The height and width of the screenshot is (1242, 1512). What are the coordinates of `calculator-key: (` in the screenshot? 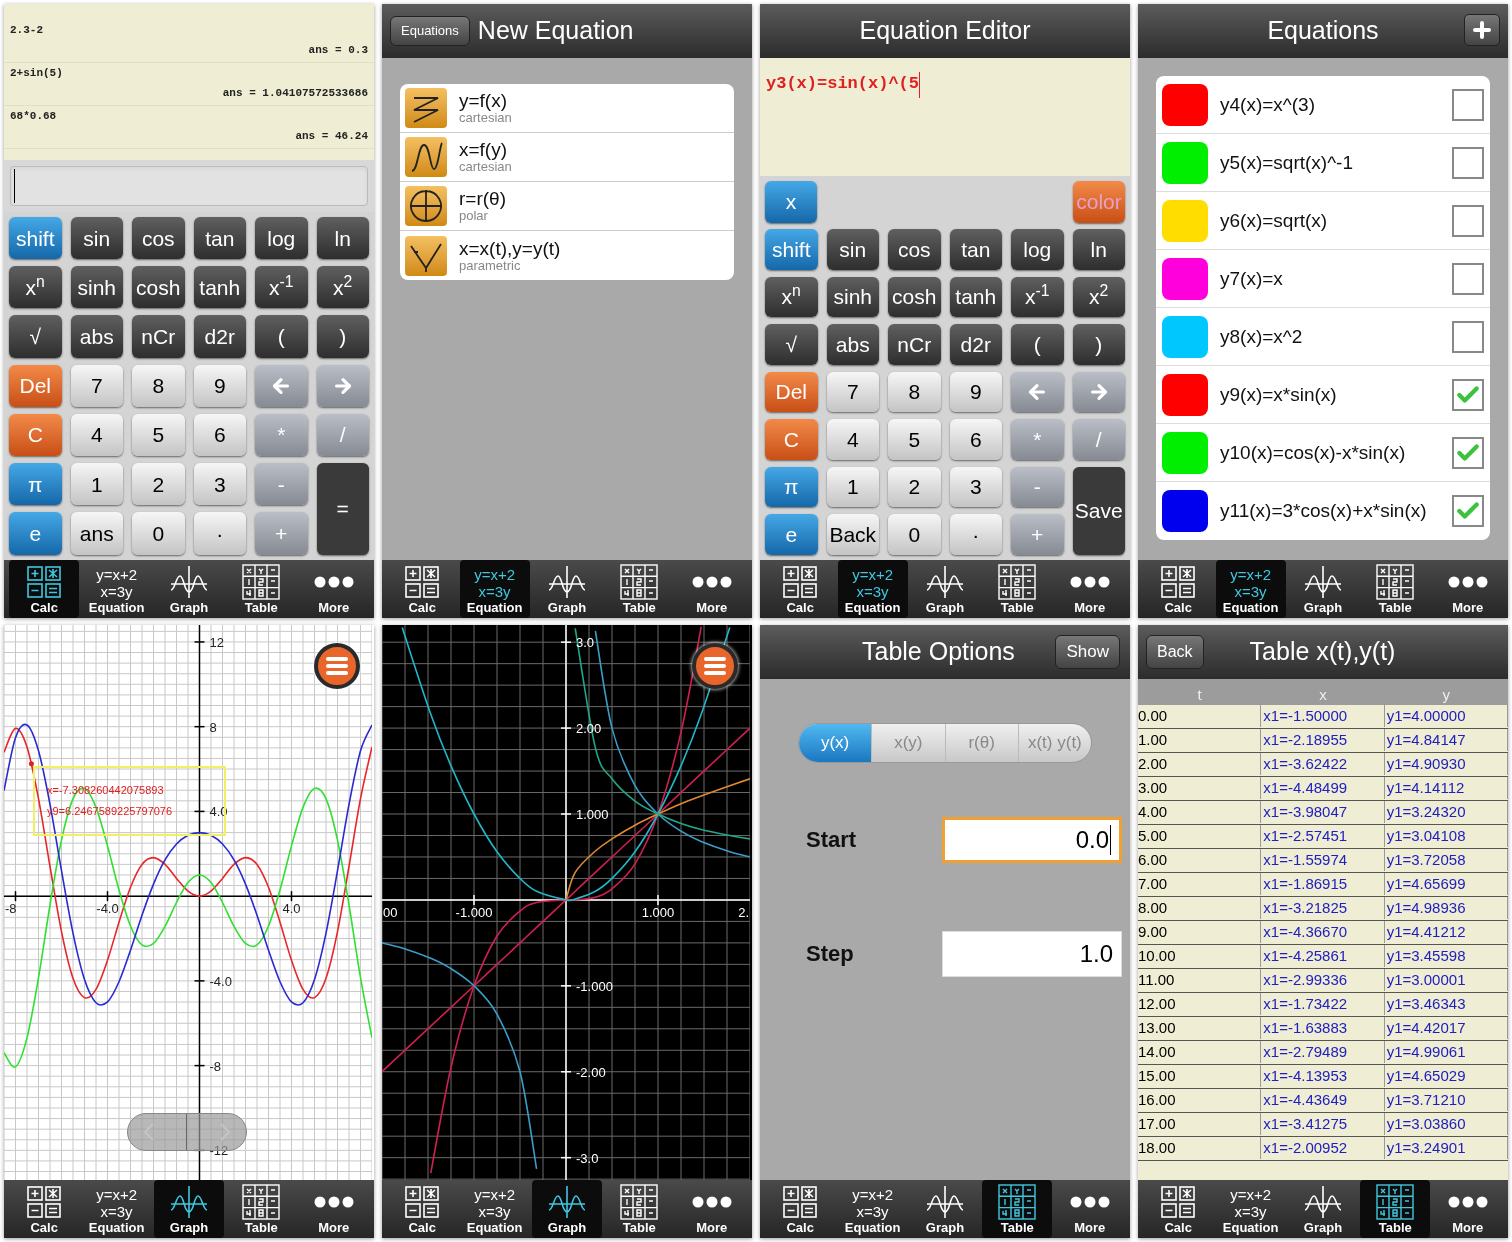 It's located at (1037, 344).